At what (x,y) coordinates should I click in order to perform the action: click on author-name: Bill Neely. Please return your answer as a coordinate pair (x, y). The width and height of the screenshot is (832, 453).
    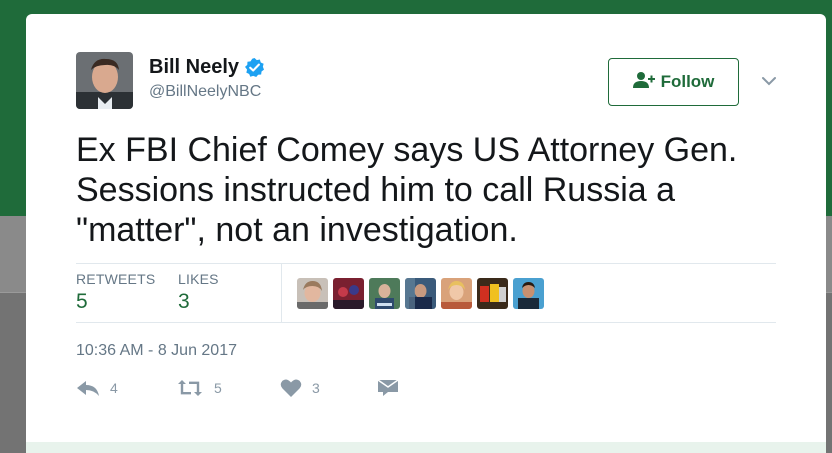
    Looking at the image, I should click on (194, 67).